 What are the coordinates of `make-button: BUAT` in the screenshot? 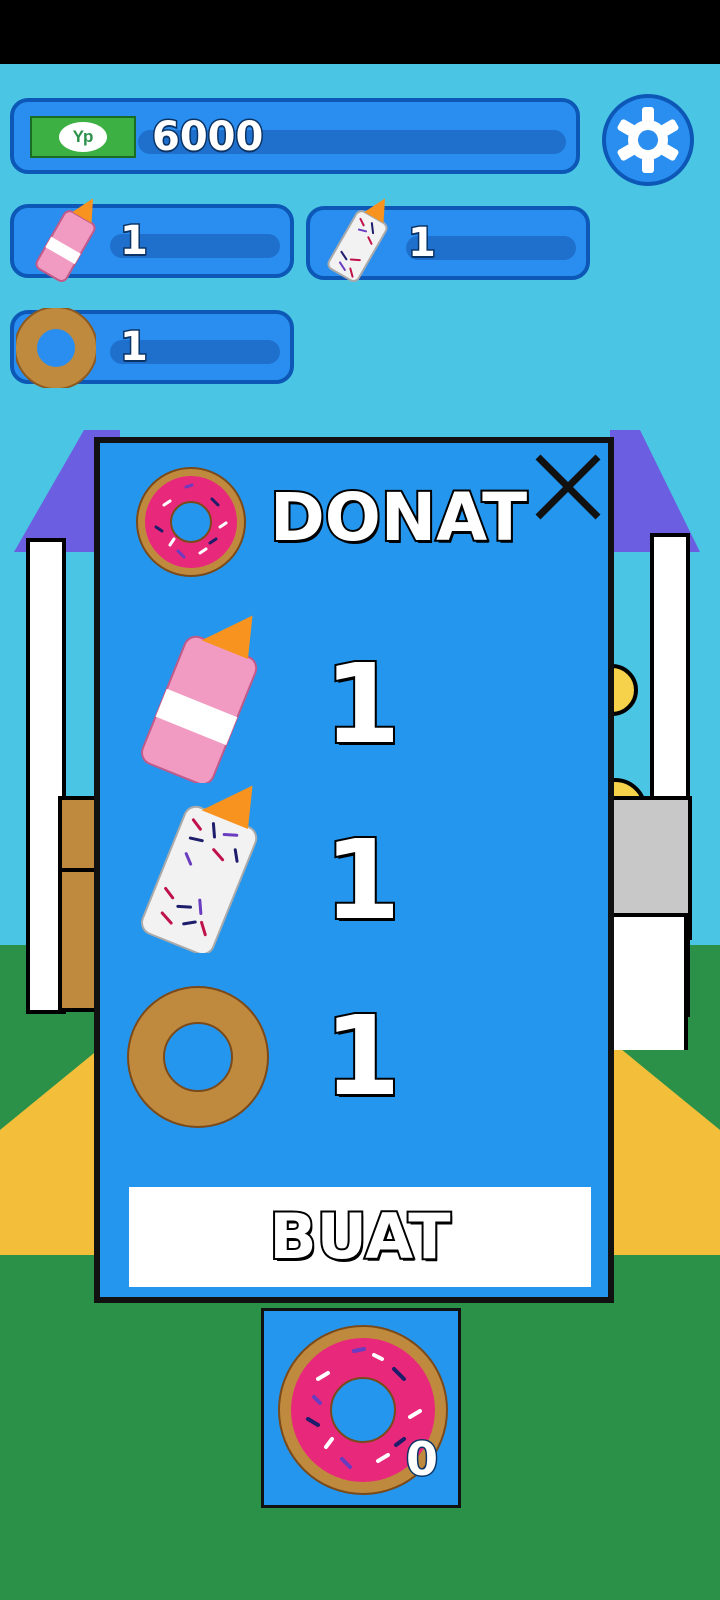 It's located at (360, 1237).